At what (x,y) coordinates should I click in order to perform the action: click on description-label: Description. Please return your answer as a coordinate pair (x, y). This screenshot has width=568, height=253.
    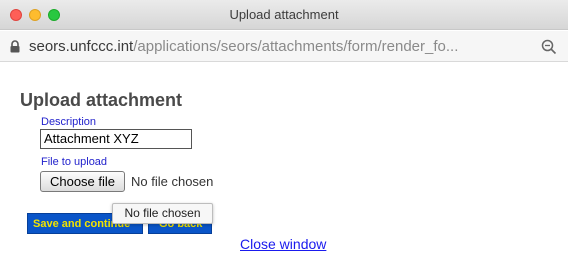
    Looking at the image, I should click on (69, 122).